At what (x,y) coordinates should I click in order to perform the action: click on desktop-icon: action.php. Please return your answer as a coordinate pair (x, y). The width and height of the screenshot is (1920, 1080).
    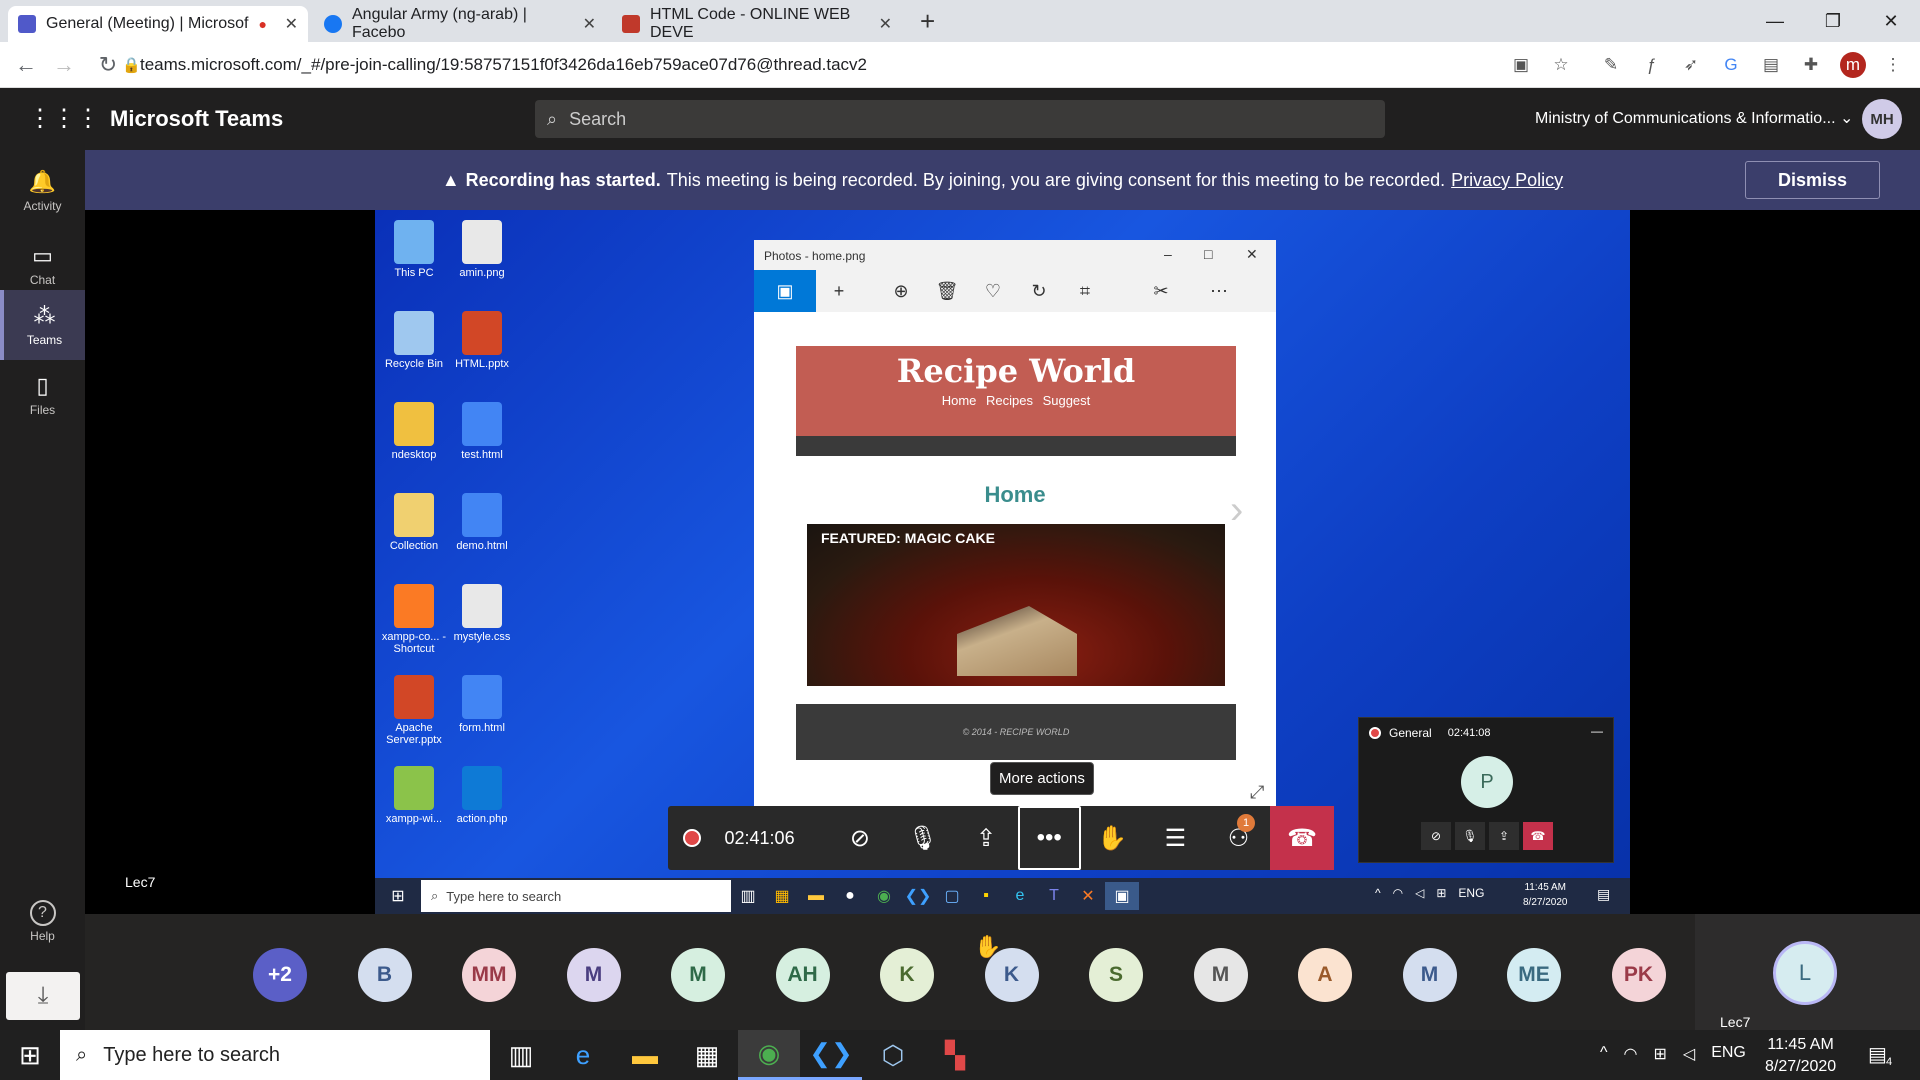
    Looking at the image, I should click on (482, 795).